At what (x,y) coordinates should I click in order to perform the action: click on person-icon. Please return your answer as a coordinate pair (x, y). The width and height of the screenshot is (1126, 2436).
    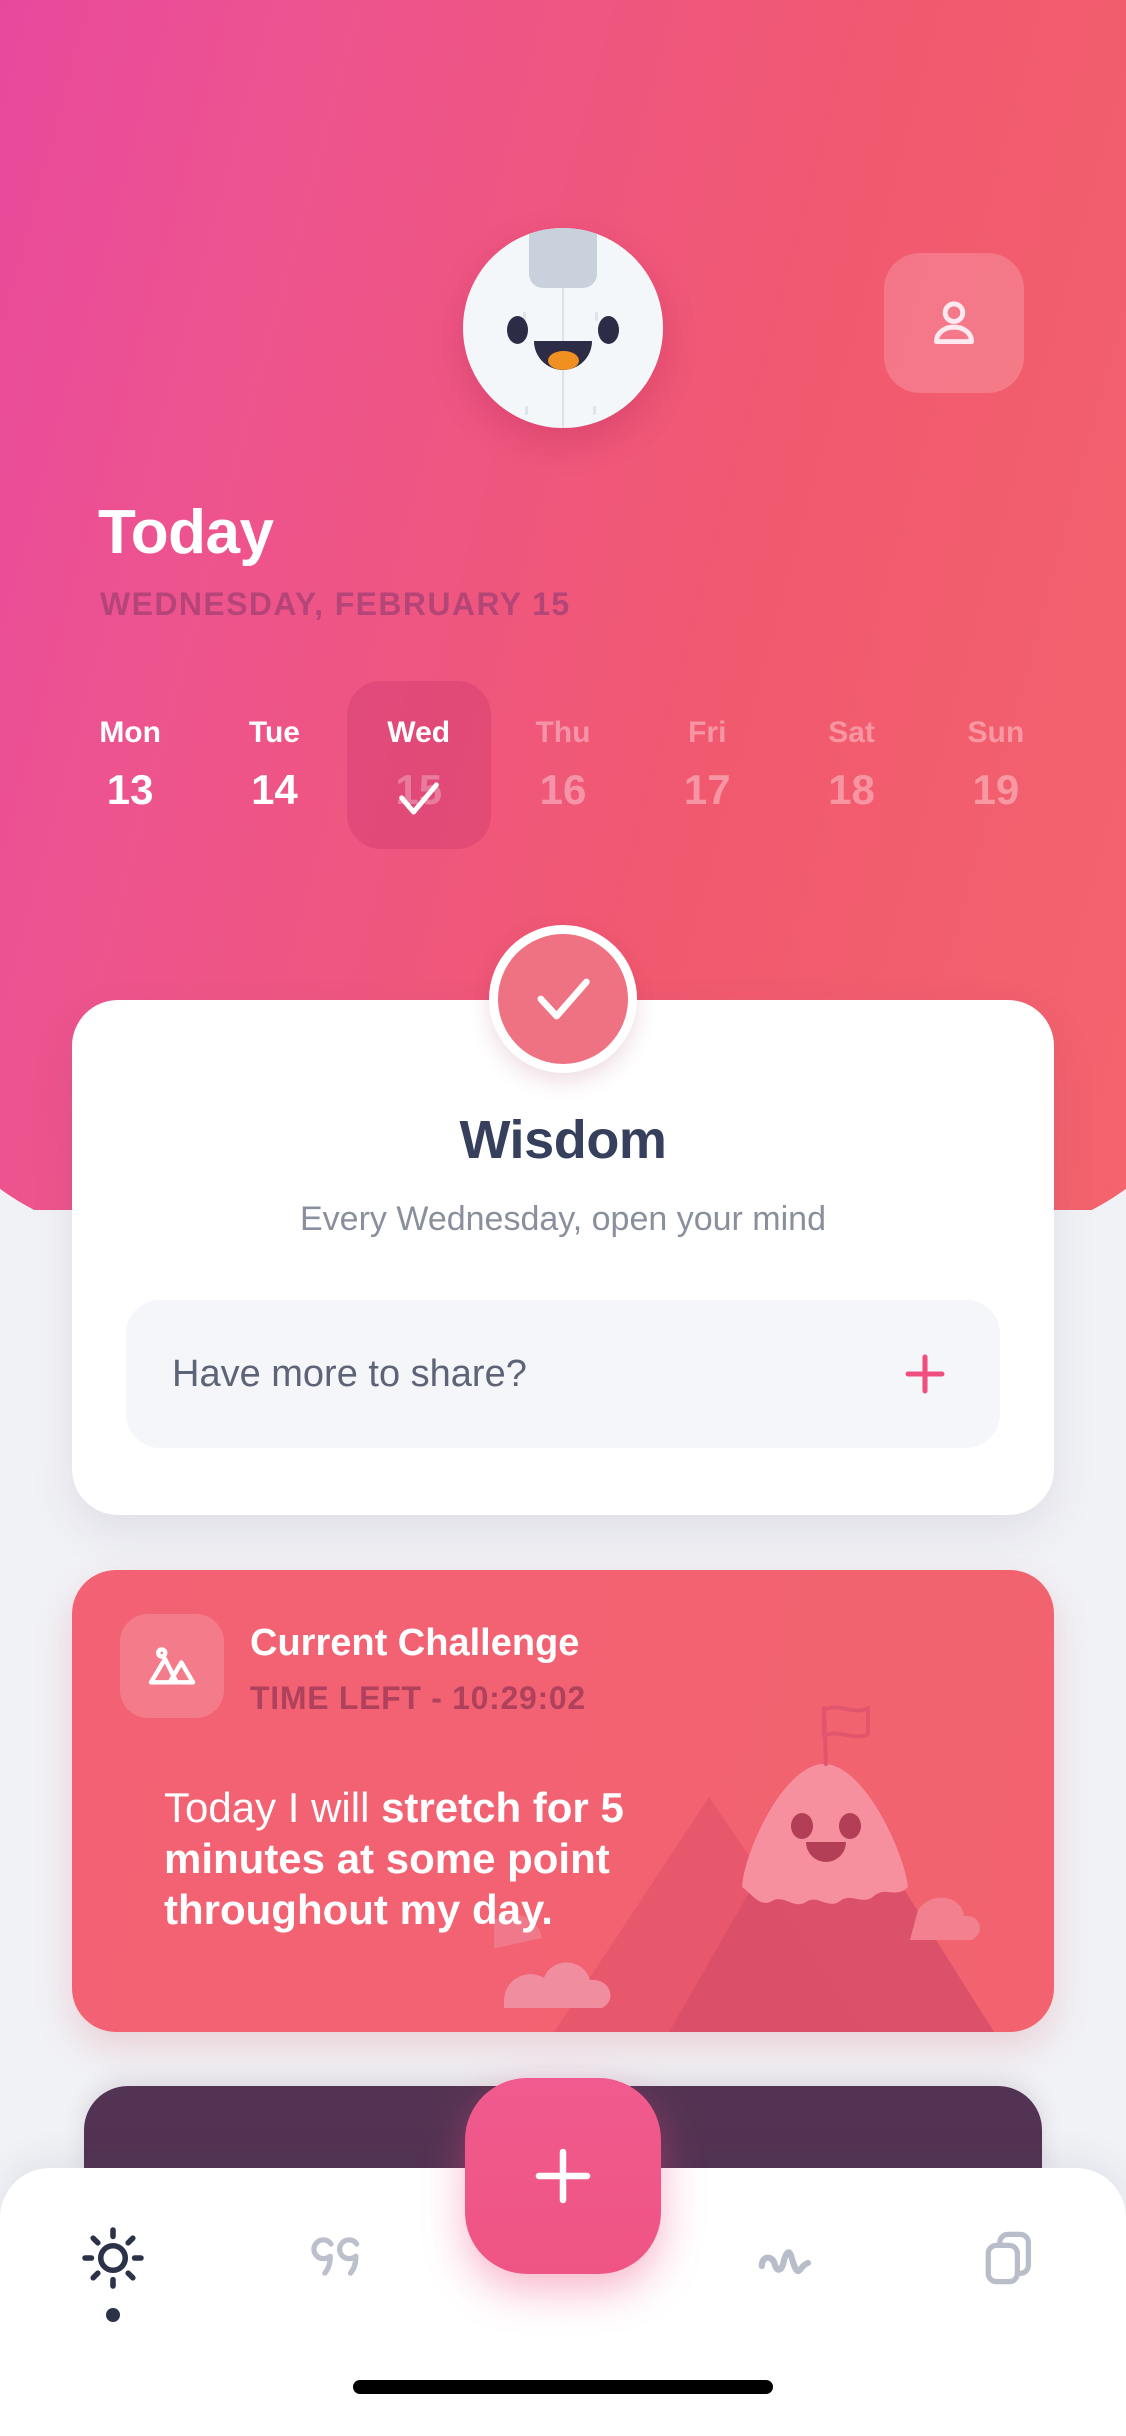
    Looking at the image, I should click on (954, 323).